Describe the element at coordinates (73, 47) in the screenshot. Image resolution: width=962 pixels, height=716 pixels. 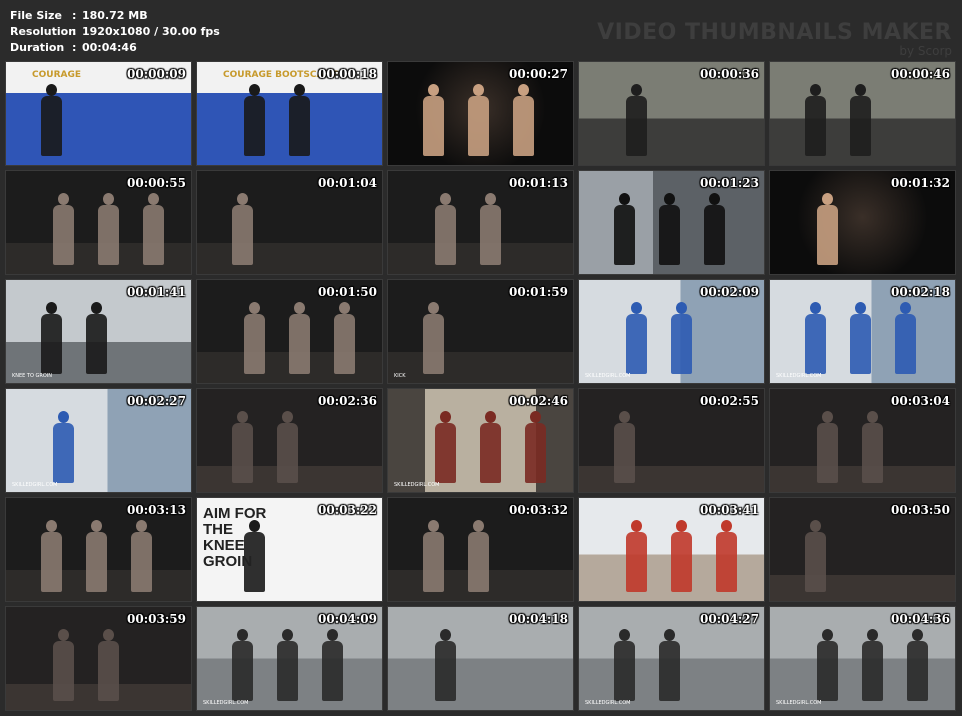
I see `duration-row: Duration : 00:04:46` at that location.